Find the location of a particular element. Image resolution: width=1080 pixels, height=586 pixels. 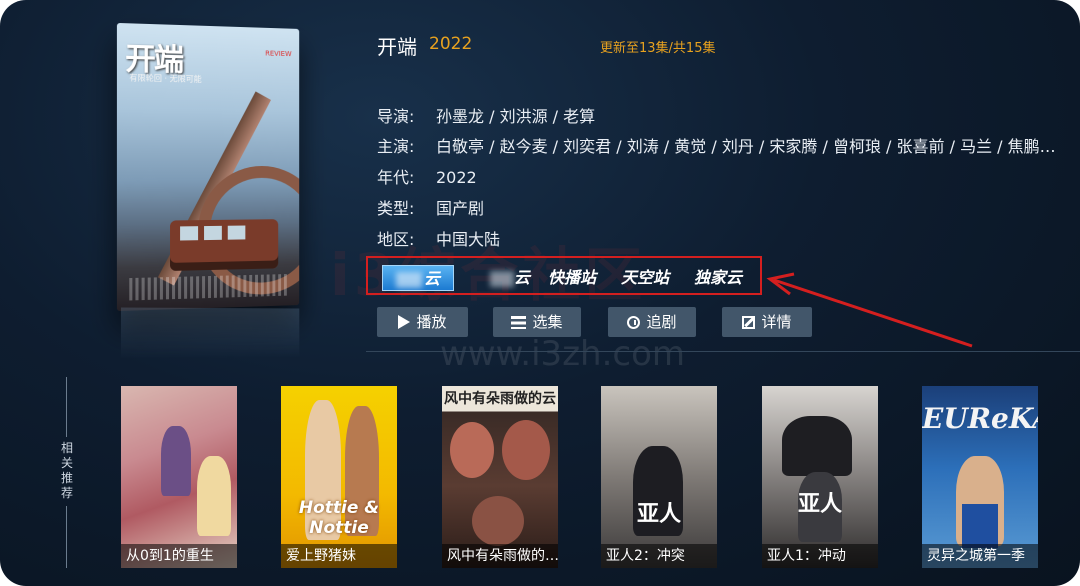

director-row: 导演: 孙墨龙 / 刘洪源 / 老算 is located at coordinates (486, 115).